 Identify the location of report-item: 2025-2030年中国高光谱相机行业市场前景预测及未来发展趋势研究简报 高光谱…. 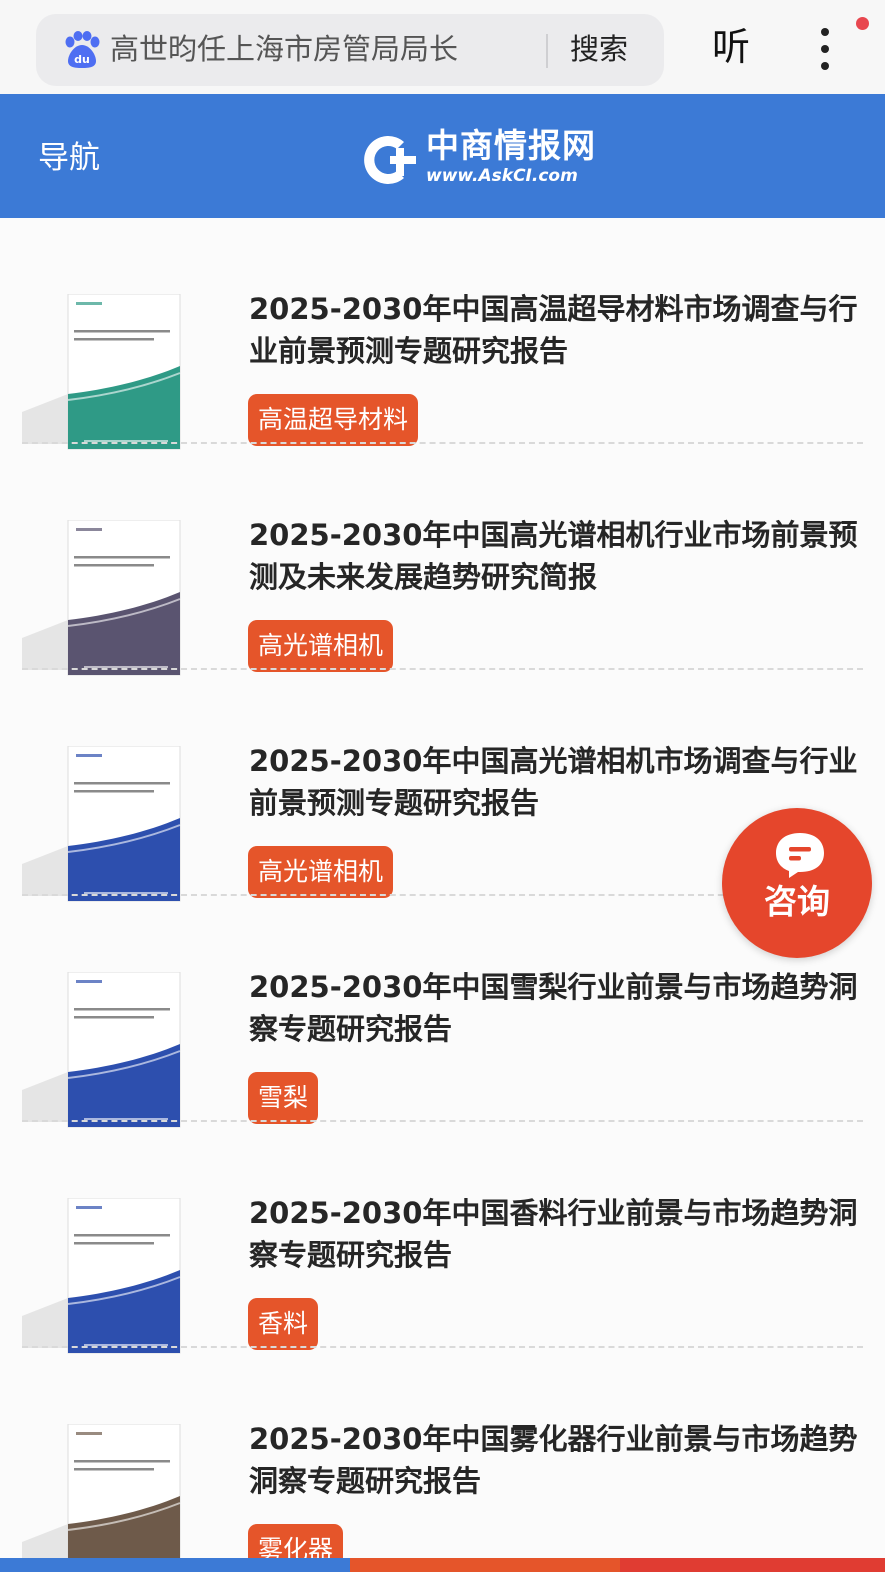
(442, 560).